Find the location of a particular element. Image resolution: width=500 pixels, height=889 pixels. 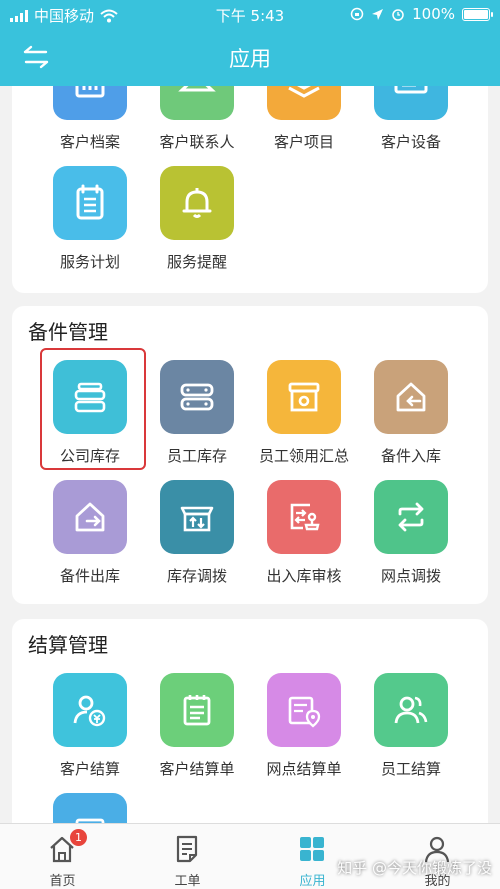

parts-outbound-icon is located at coordinates (90, 517).